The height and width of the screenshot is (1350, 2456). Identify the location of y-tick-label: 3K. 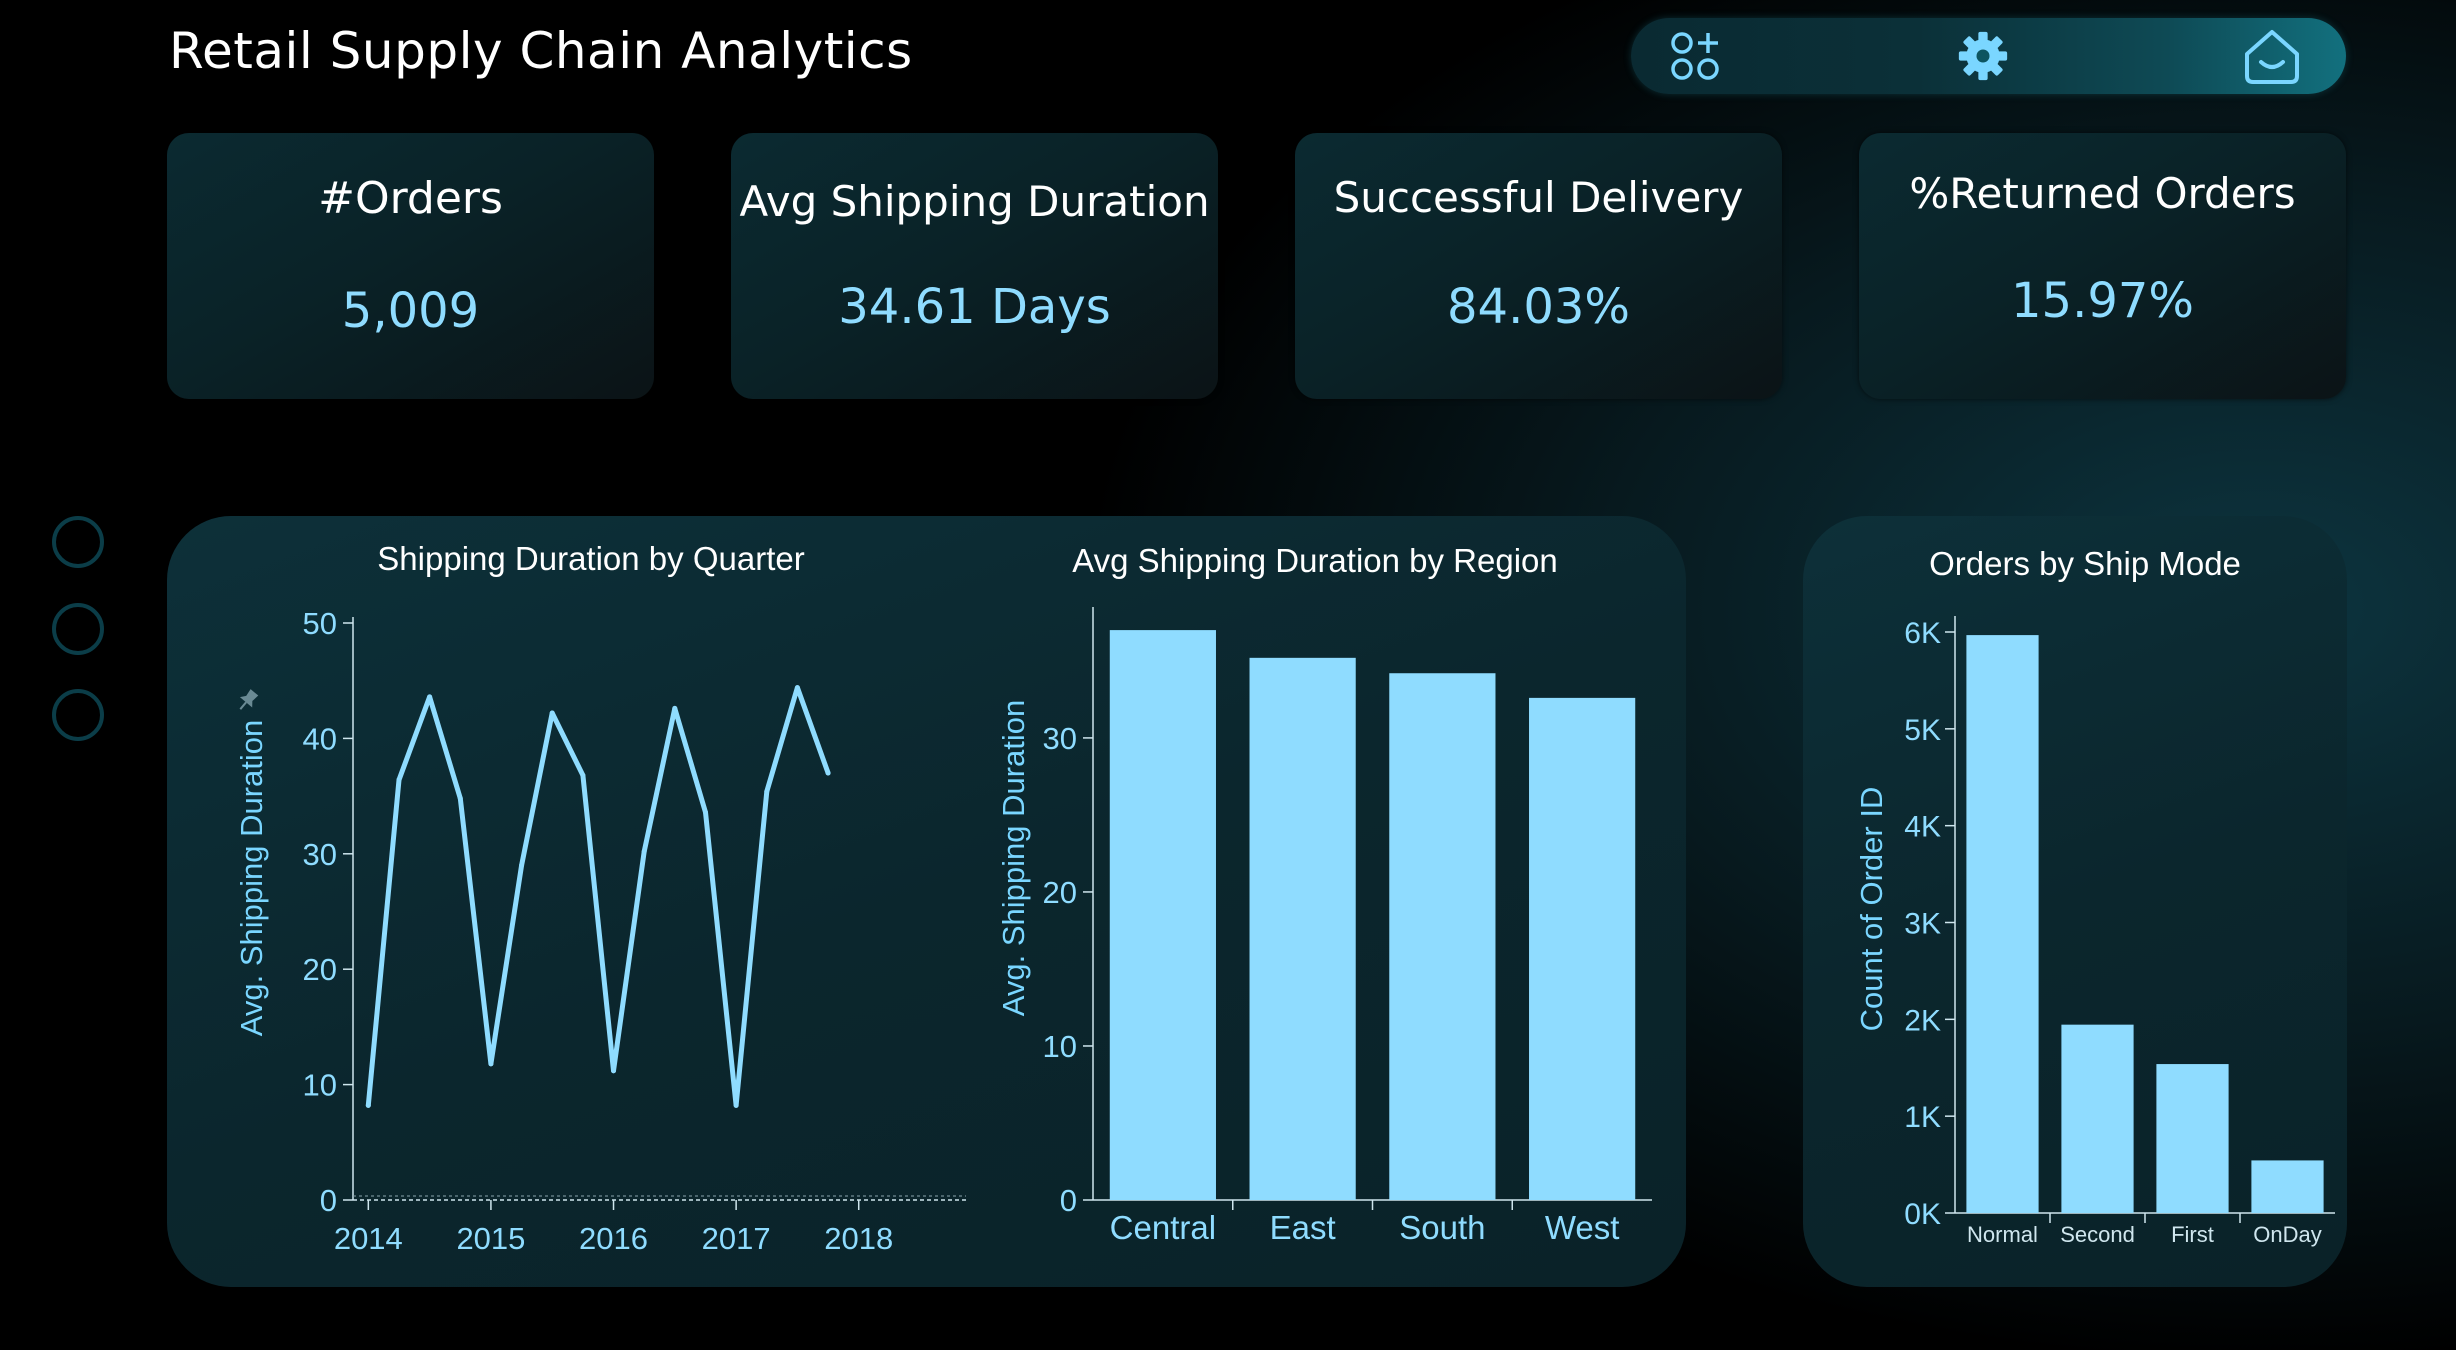
(1922, 924).